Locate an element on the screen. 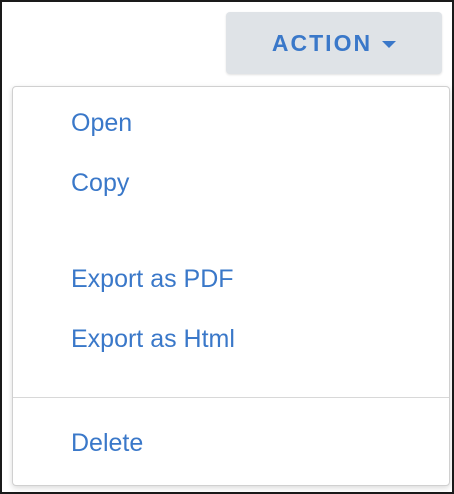 This screenshot has width=454, height=494. menu-item-export-pdf: Export as PDF is located at coordinates (152, 279).